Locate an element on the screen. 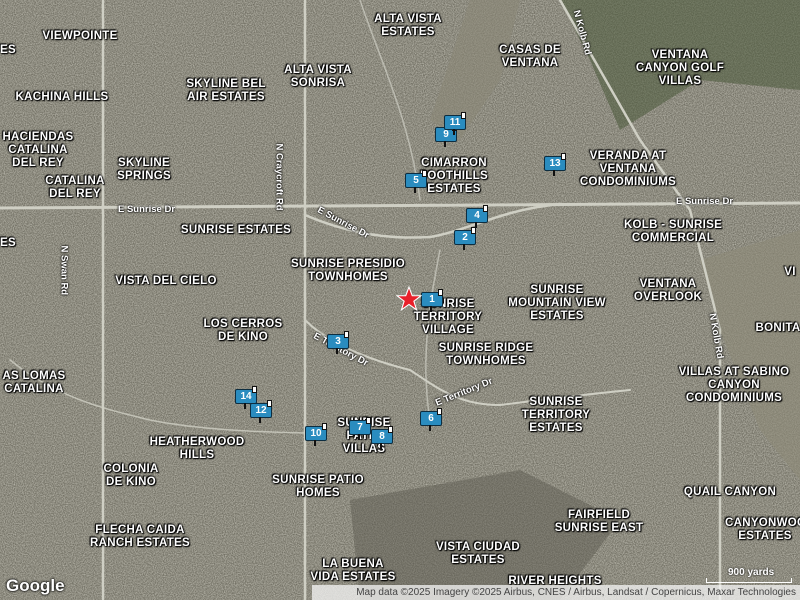 This screenshot has height=600, width=800. place-label: SUNRISE PRESIDIO TOWNHOMES is located at coordinates (348, 270).